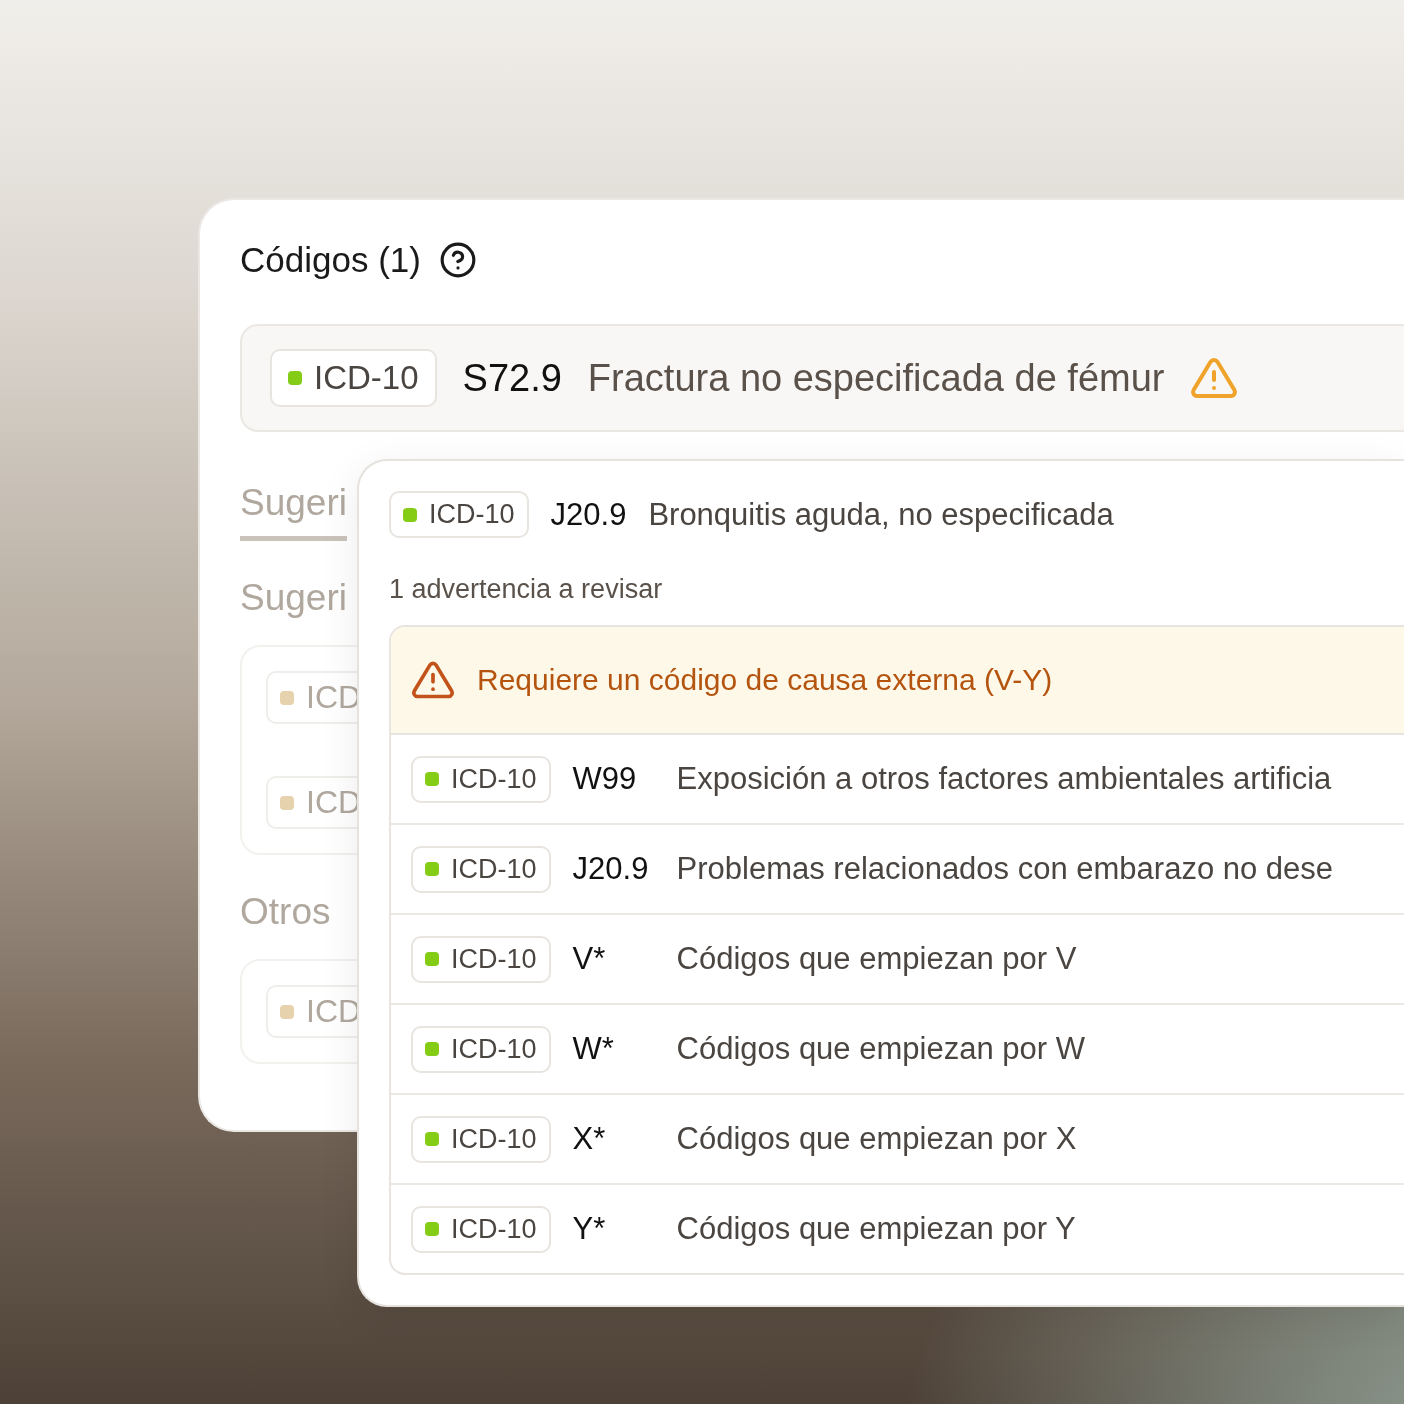 This screenshot has width=1404, height=1404. What do you see at coordinates (286, 912) in the screenshot?
I see `section-heading: Otros` at bounding box center [286, 912].